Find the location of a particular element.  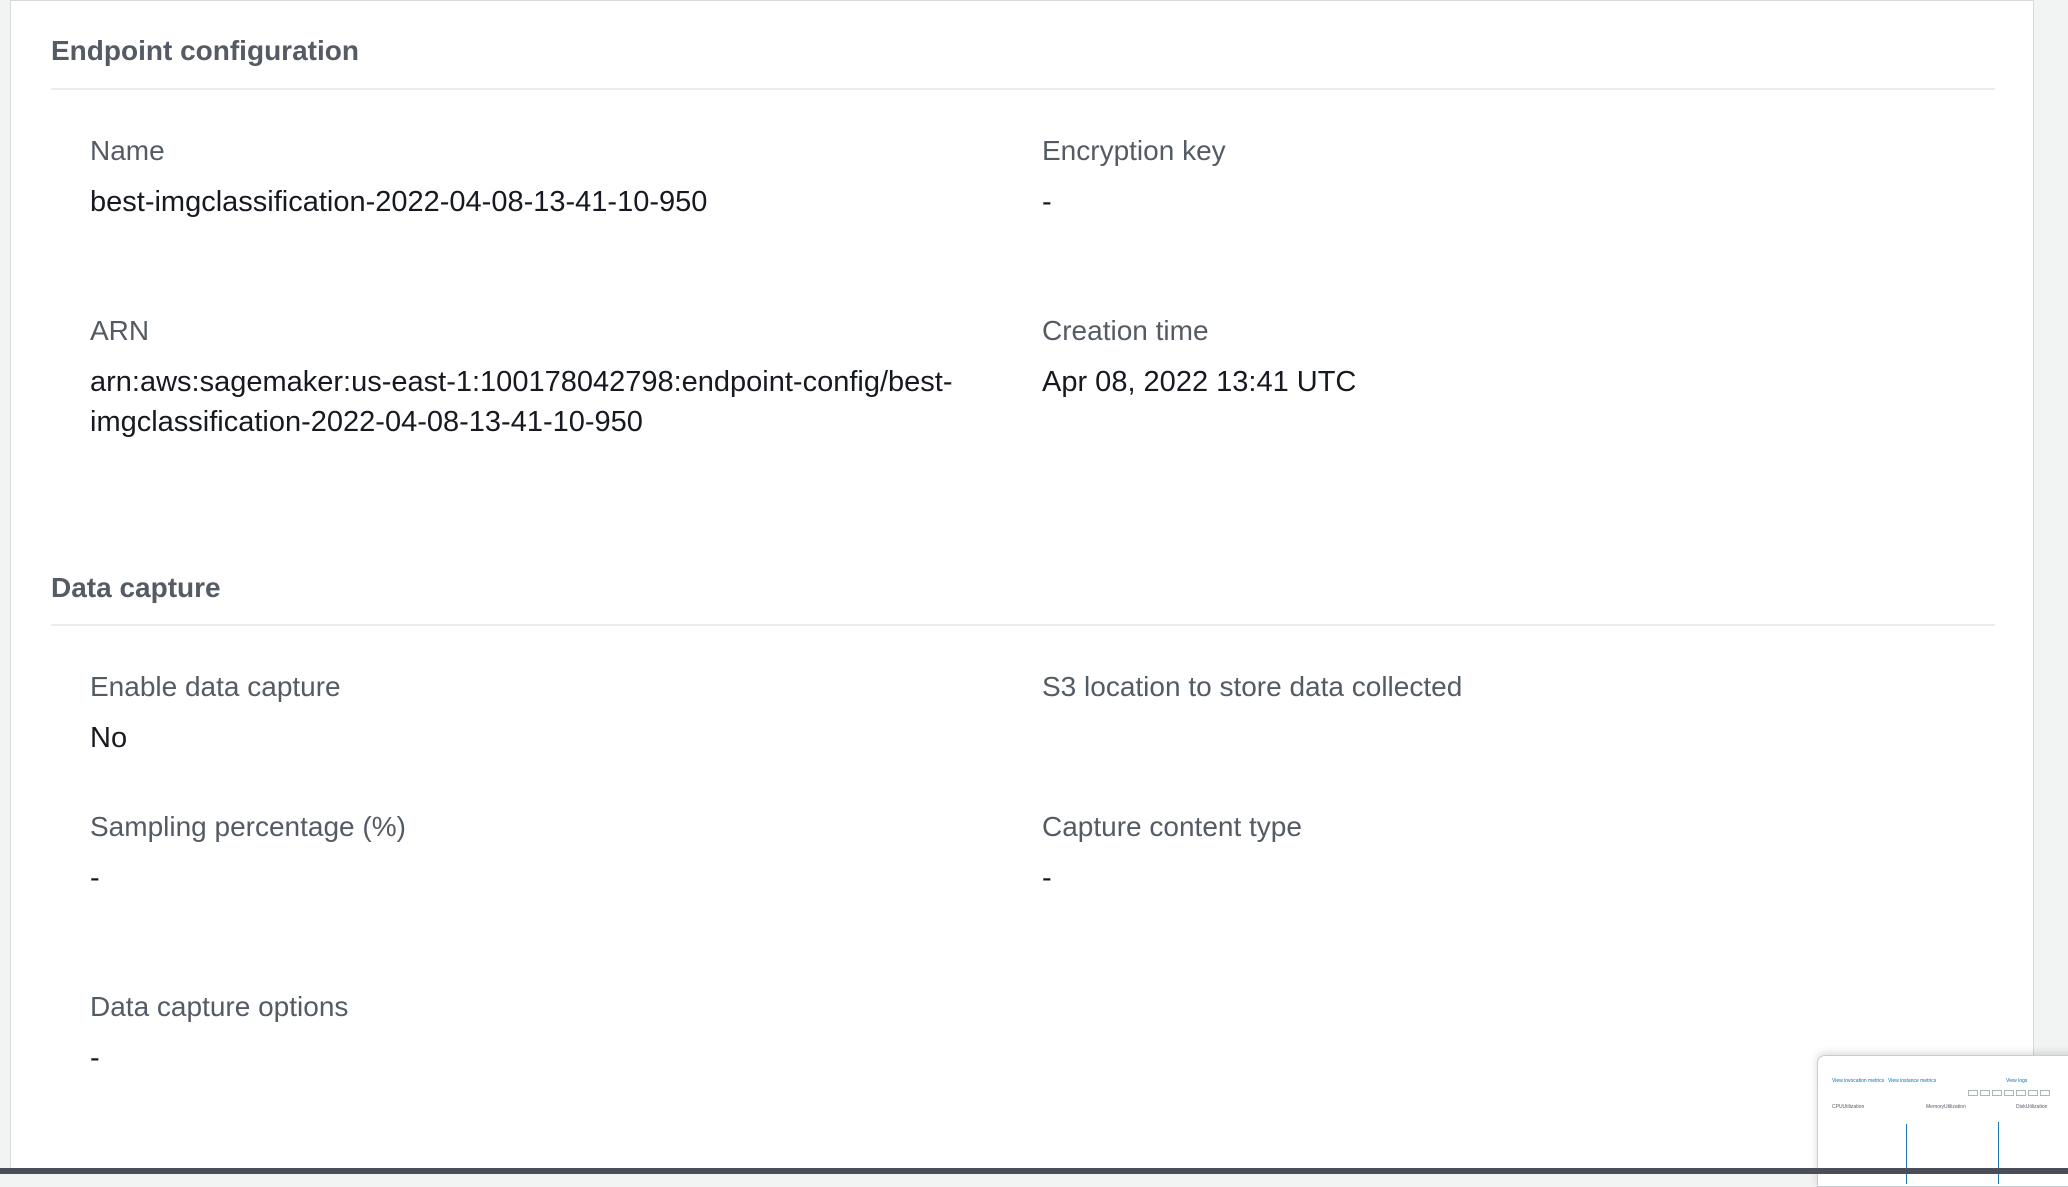

field-capture-content-type: Capture content type - is located at coordinates (1492, 854).